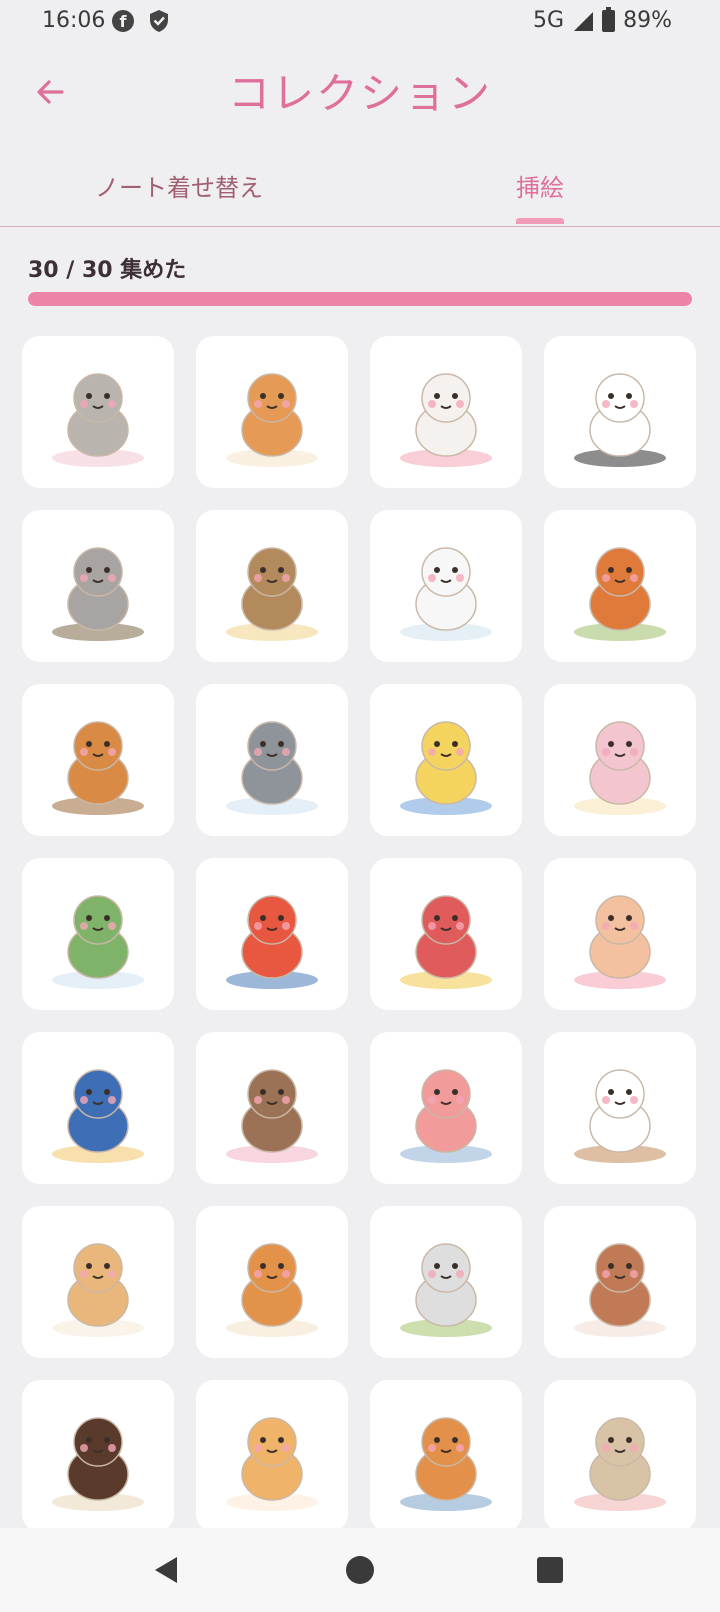 The width and height of the screenshot is (720, 1612). I want to click on status-bar: 16:06 f 5G 89%, so click(360, 22).